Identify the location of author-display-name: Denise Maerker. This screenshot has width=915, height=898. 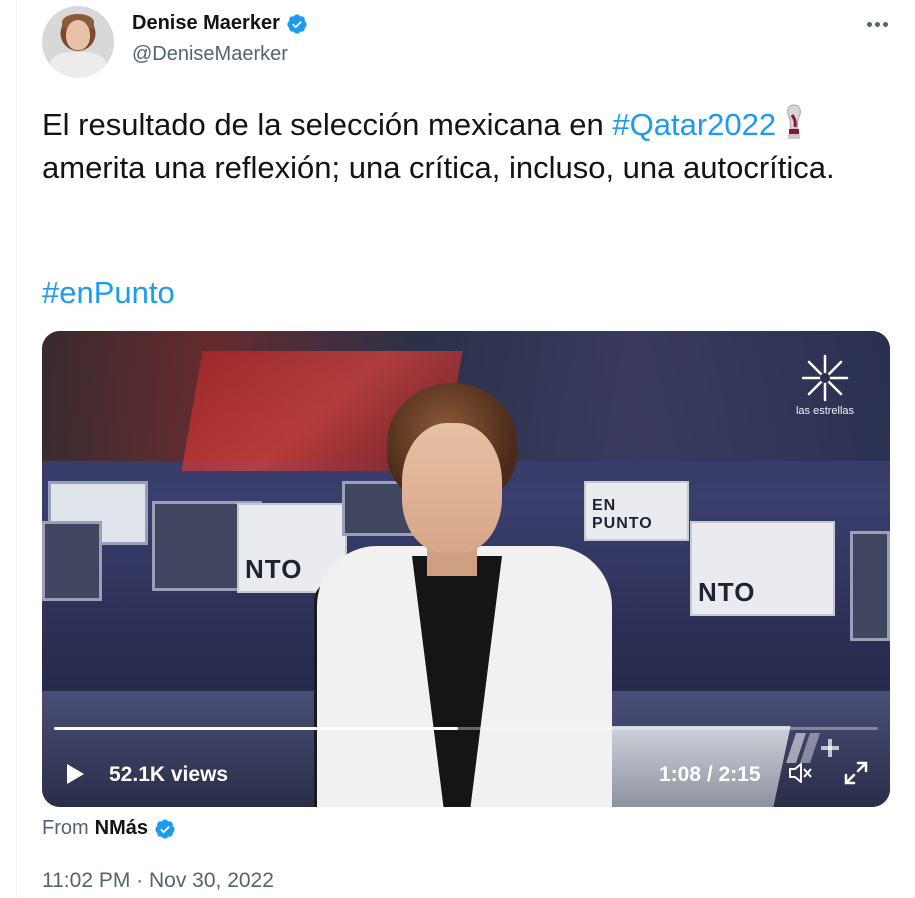
(206, 23).